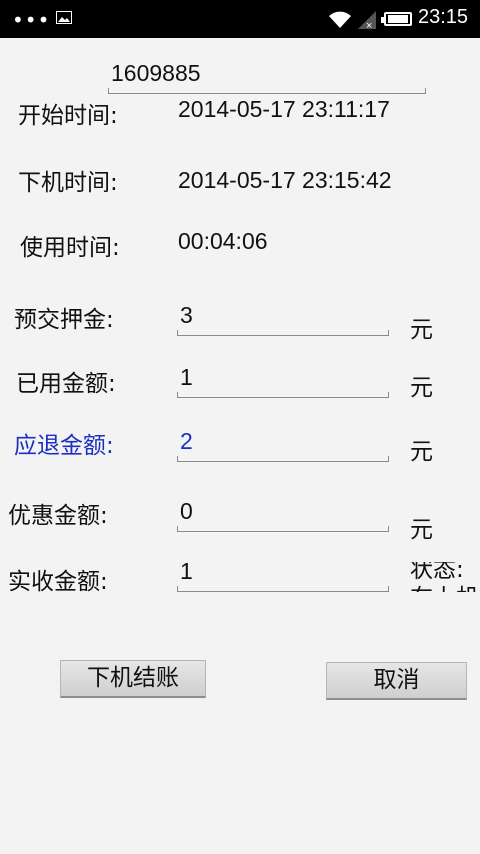 The width and height of the screenshot is (480, 854). I want to click on deposit-label: 预交押金:, so click(64, 320).